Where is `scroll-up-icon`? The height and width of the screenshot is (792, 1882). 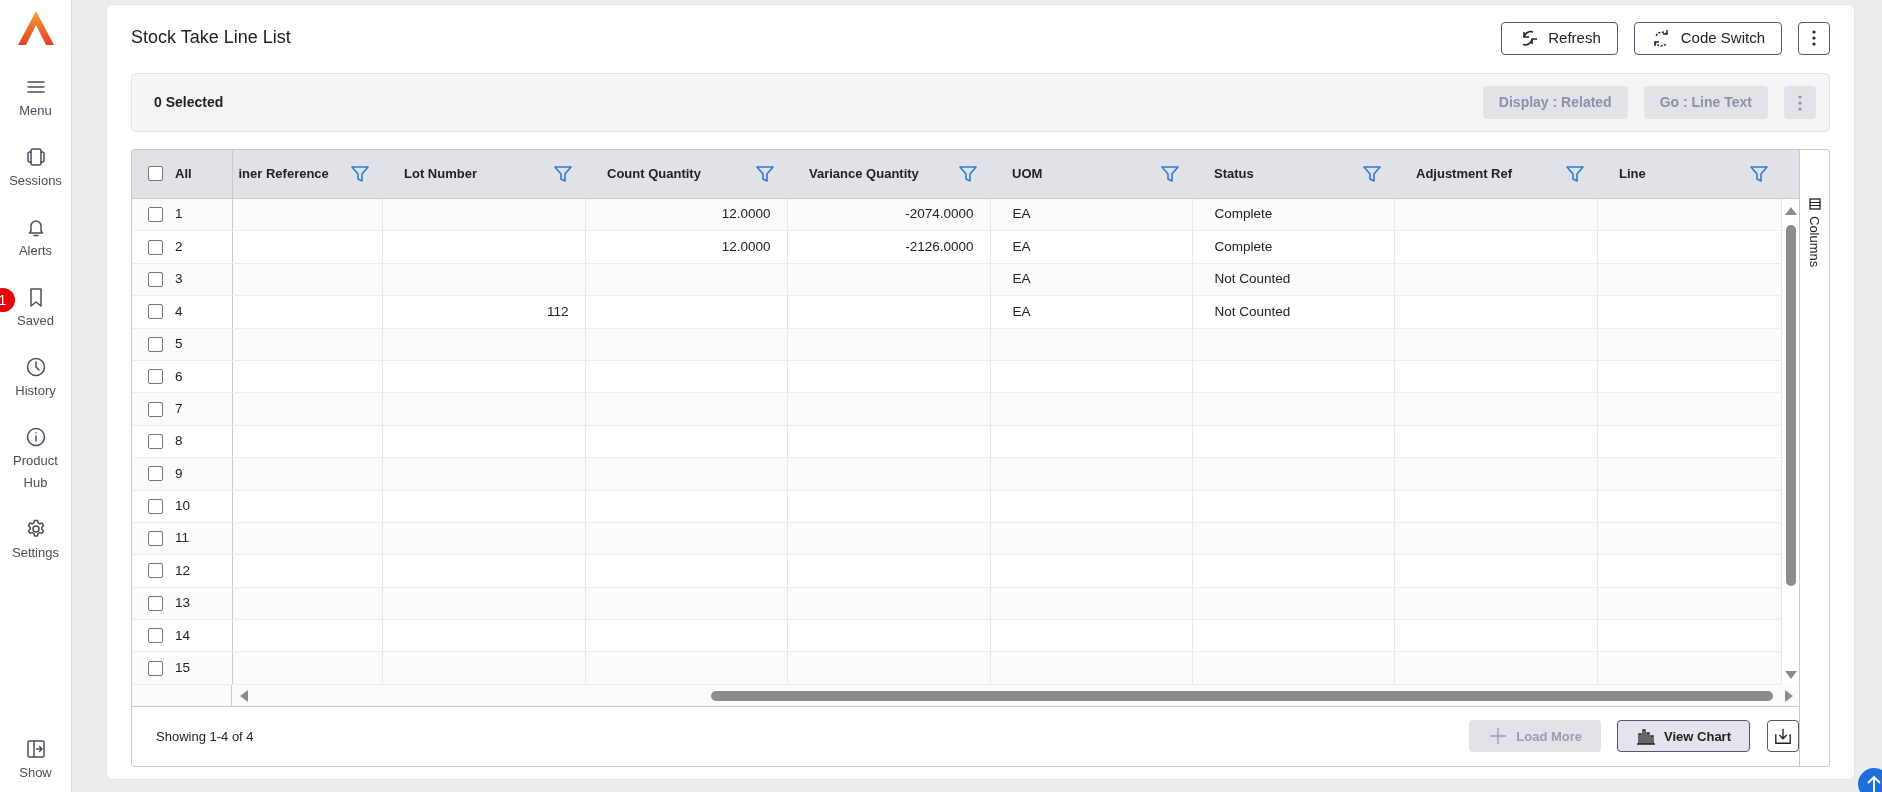
scroll-up-icon is located at coordinates (1790, 210).